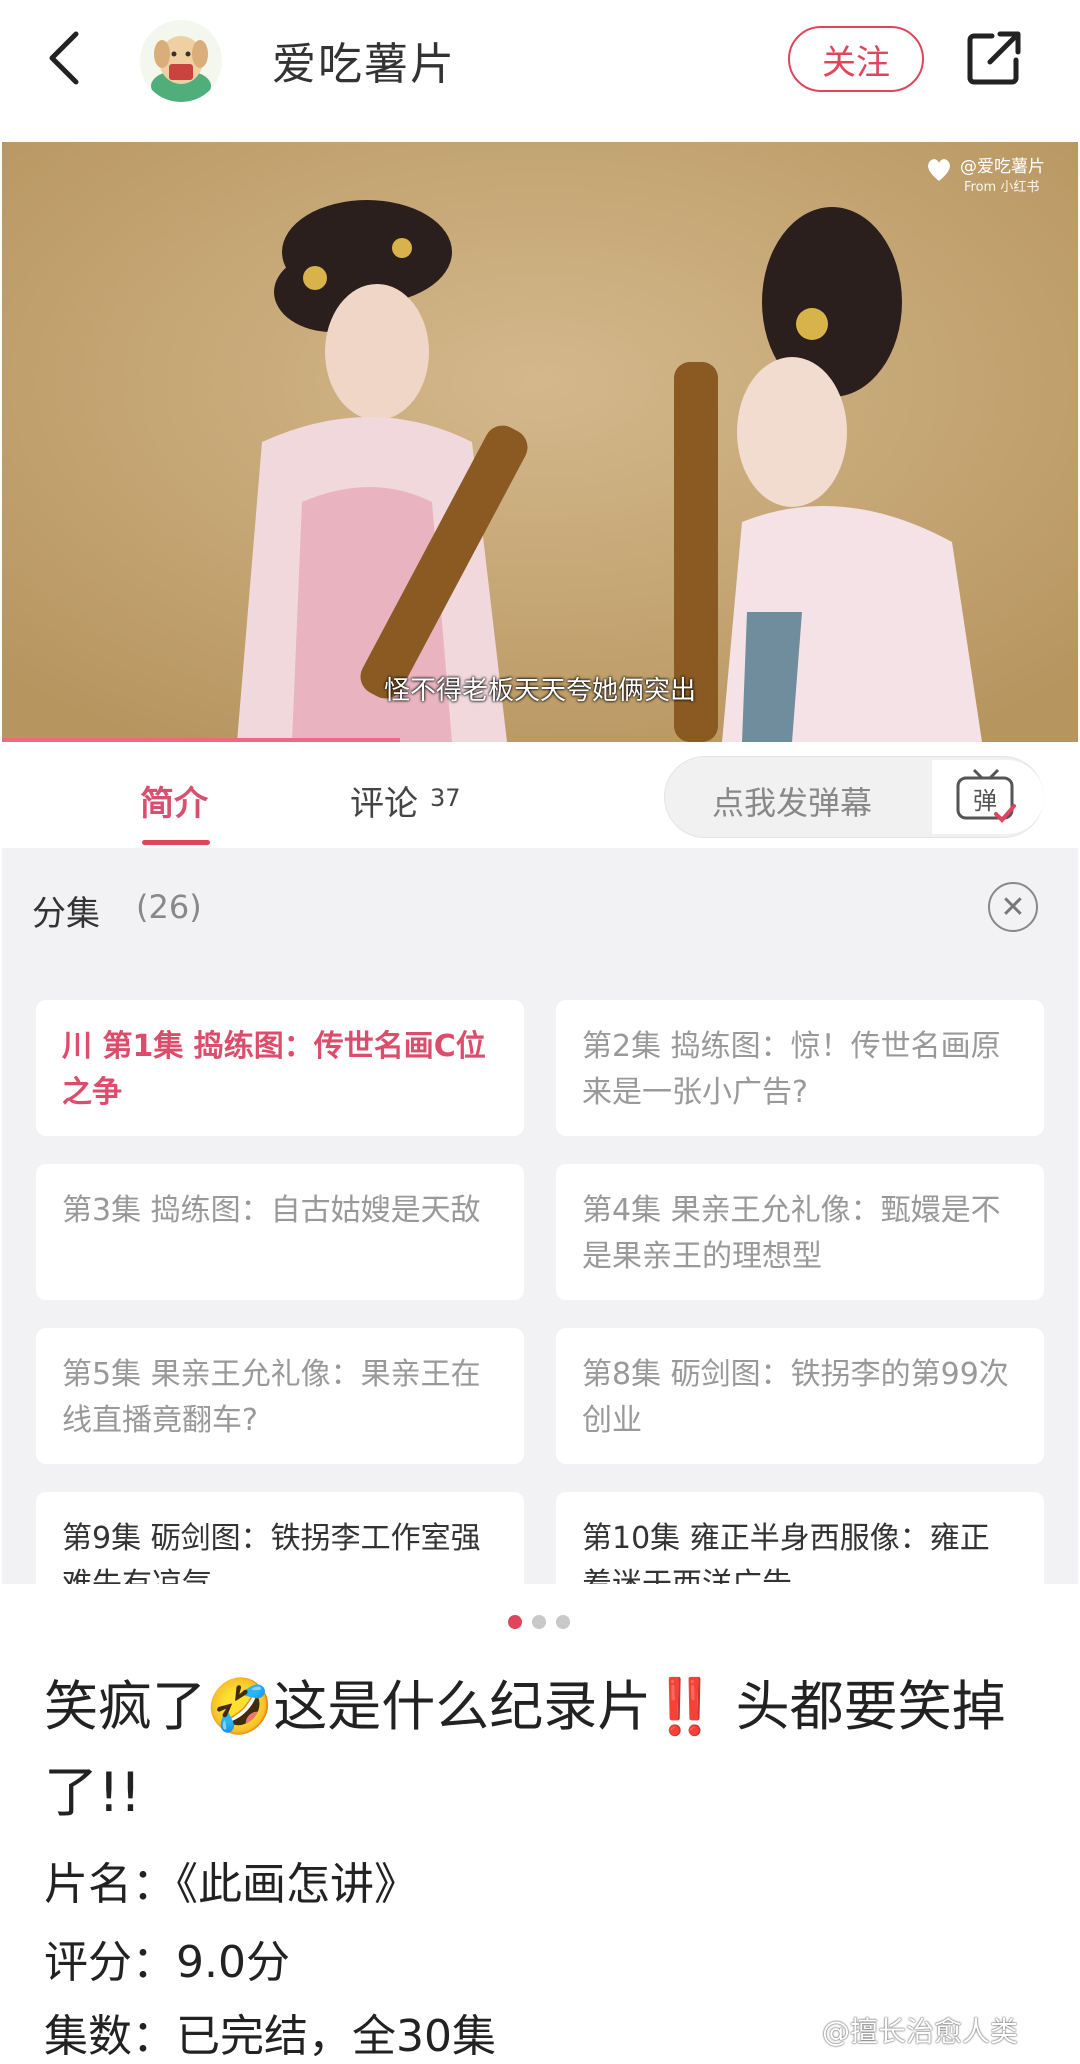 The height and width of the screenshot is (2064, 1080). Describe the element at coordinates (280, 1232) in the screenshot. I see `episode-item: 第3集 捣练图：自古姑嫂是天敌` at that location.